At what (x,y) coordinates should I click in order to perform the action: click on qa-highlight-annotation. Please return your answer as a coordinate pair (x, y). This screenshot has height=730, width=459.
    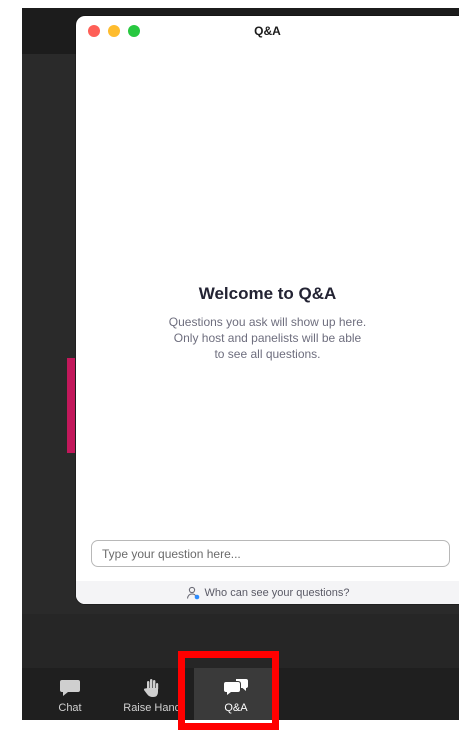
    Looking at the image, I should click on (228, 690).